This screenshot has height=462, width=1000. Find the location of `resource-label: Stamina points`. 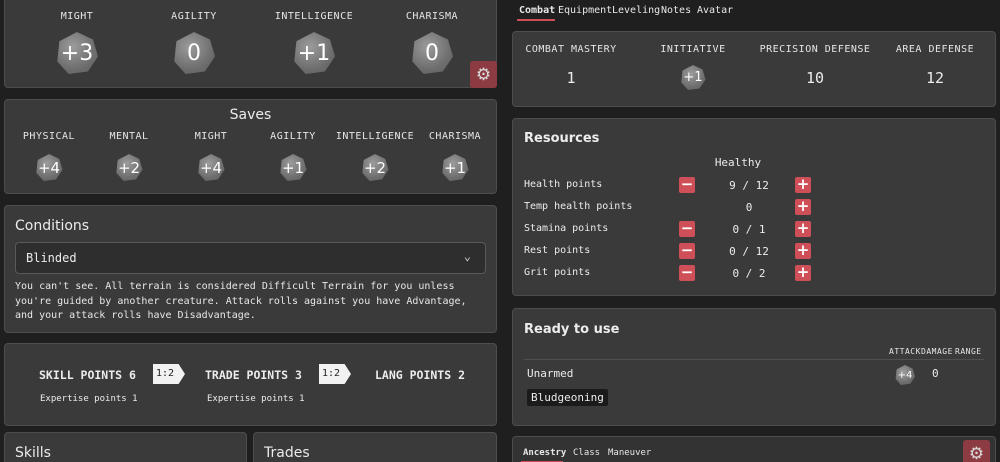

resource-label: Stamina points is located at coordinates (566, 228).